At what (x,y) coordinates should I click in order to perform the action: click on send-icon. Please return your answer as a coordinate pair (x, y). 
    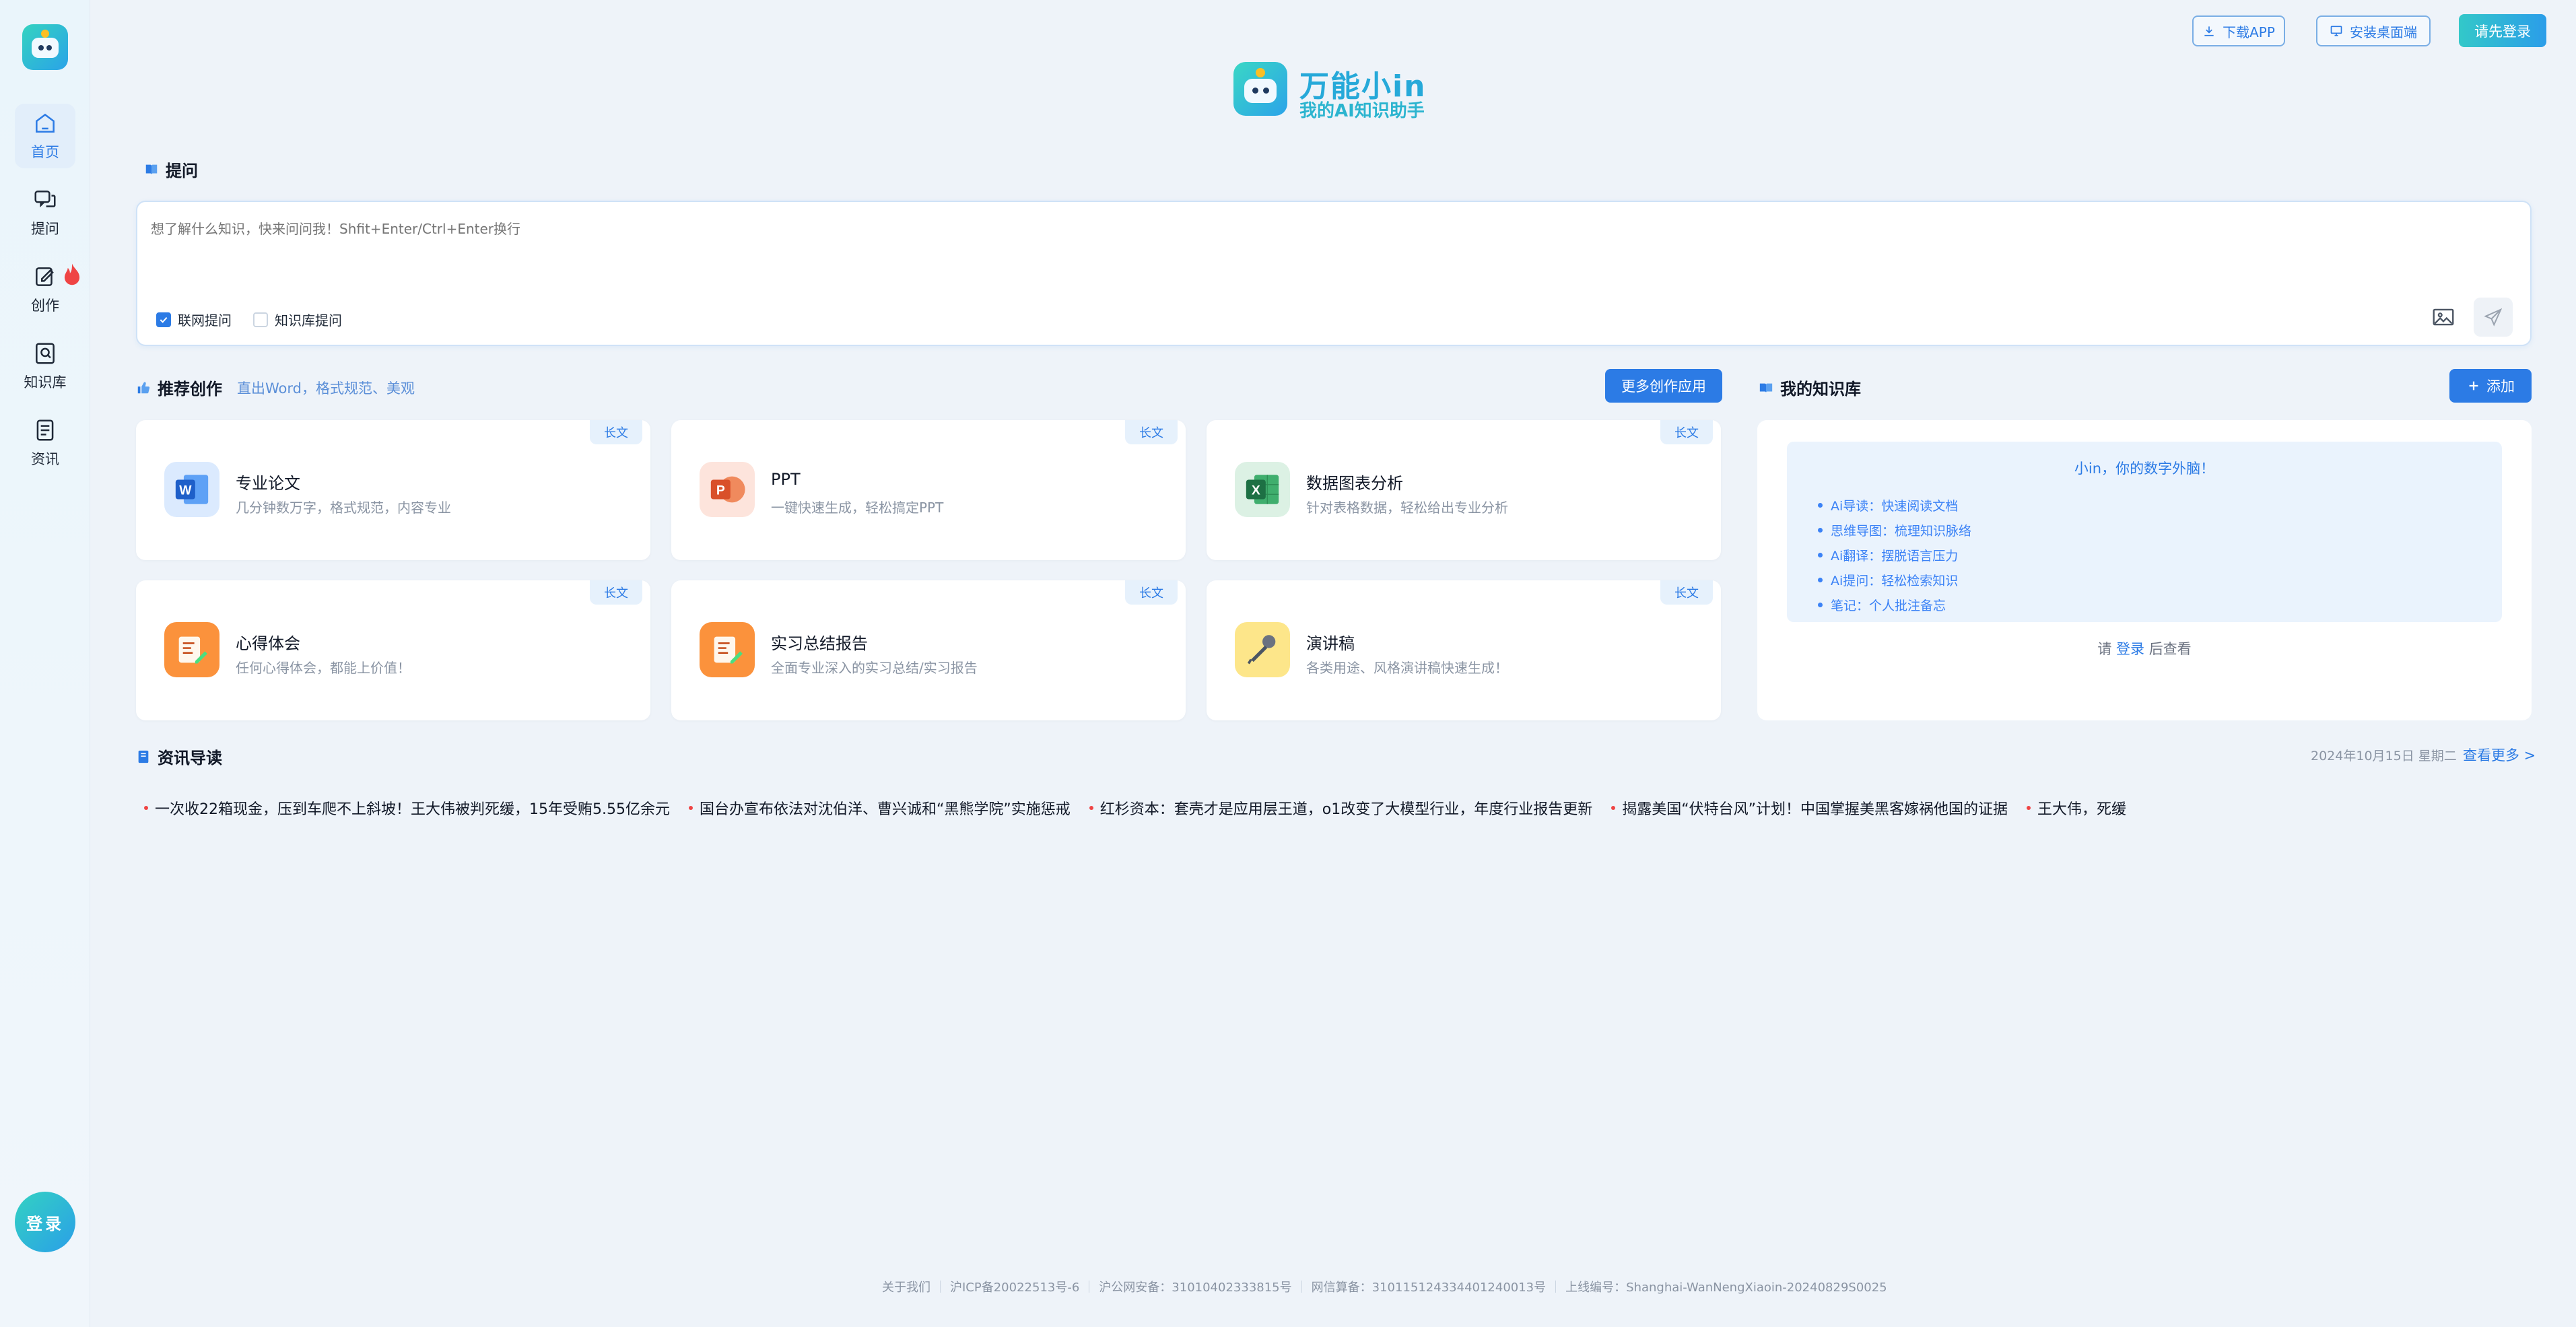
    Looking at the image, I should click on (2493, 317).